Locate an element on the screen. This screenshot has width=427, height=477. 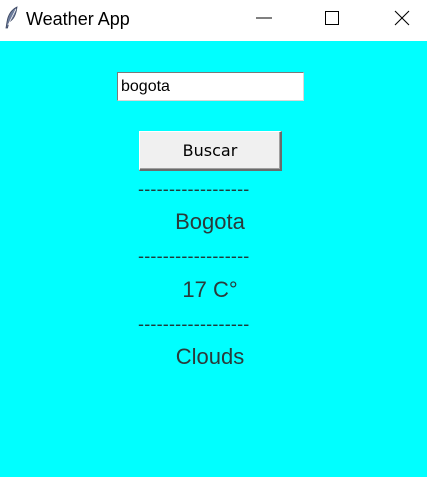
maximize-icon is located at coordinates (332, 18).